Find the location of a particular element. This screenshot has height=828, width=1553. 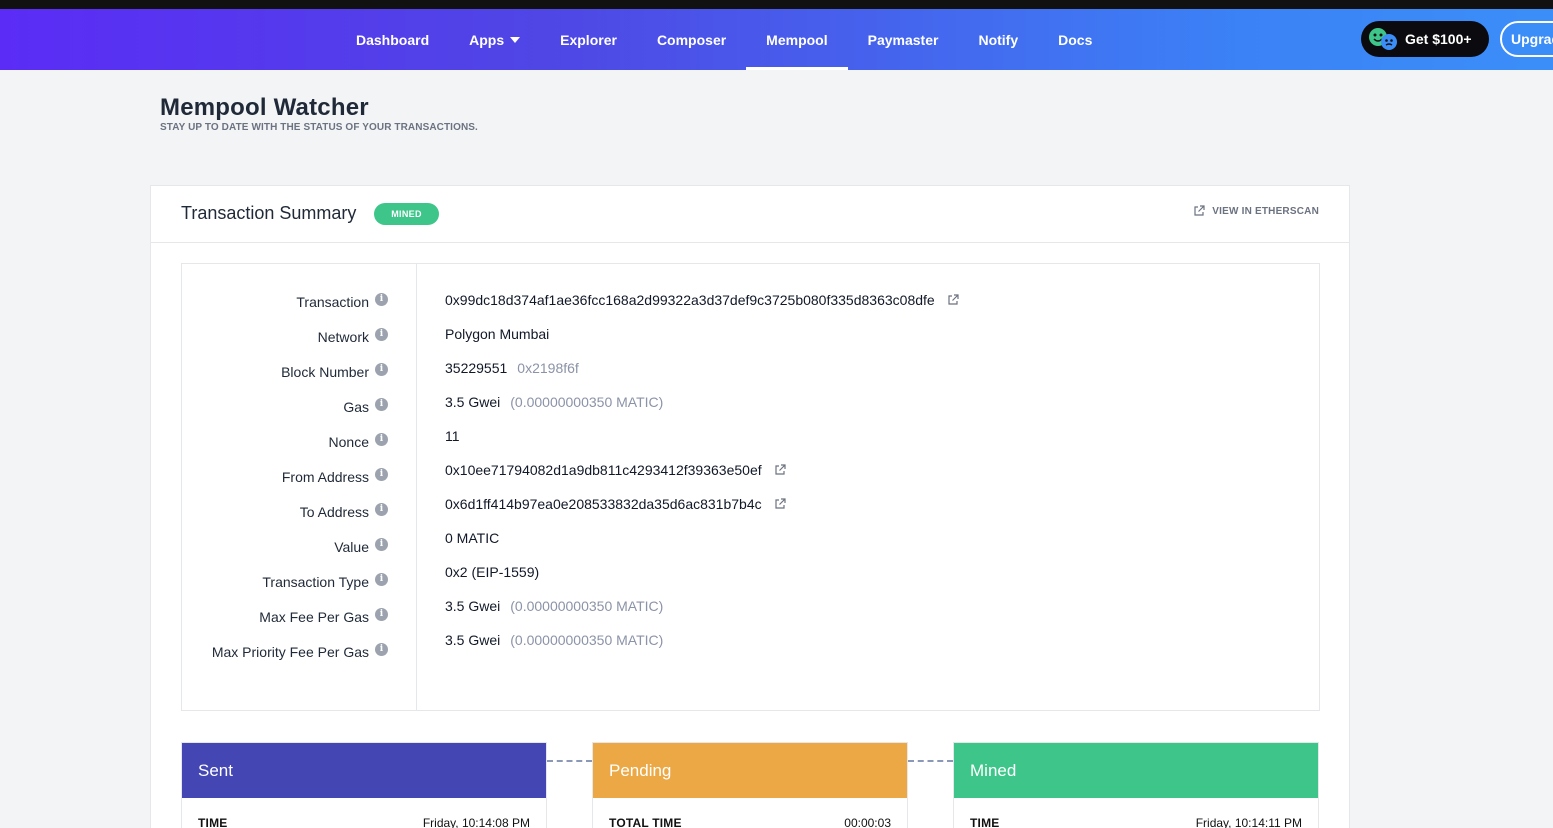

stage-pending: Pending TOTAL TIME 00:00:03 is located at coordinates (750, 785).